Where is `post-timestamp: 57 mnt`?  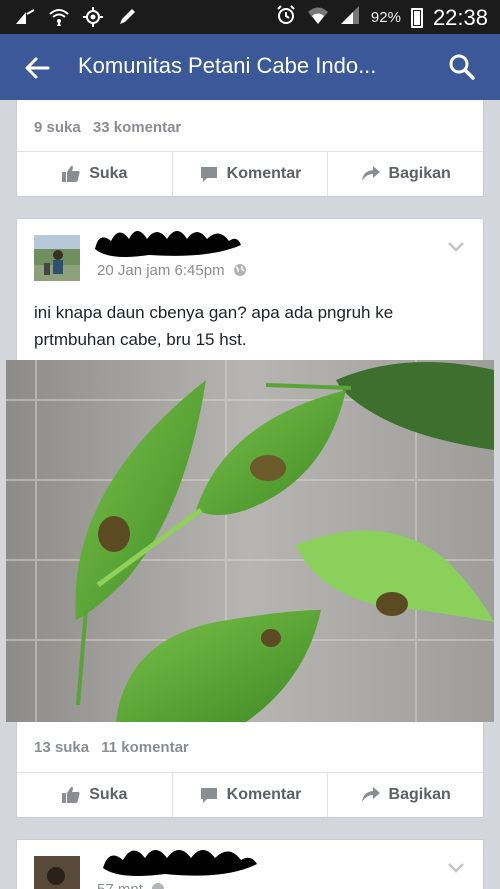
post-timestamp: 57 mnt is located at coordinates (131, 885).